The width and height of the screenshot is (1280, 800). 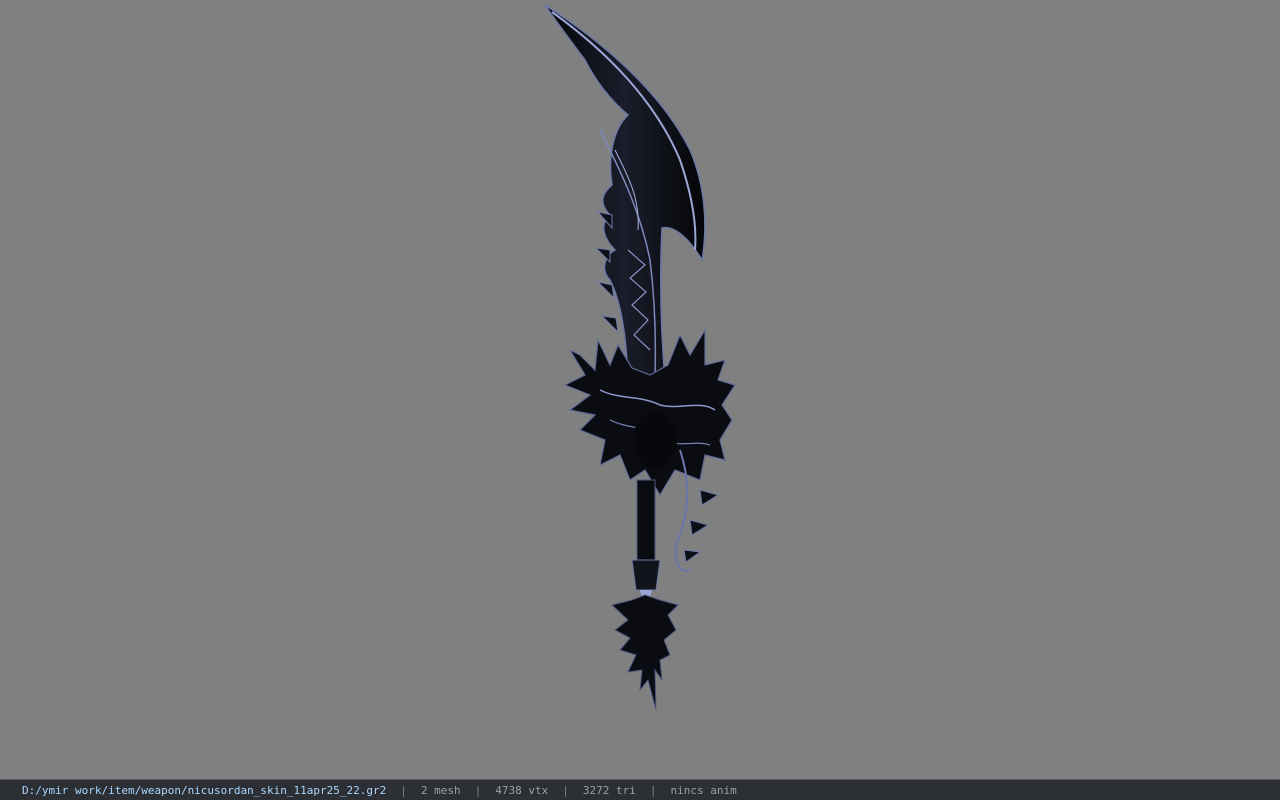 What do you see at coordinates (625, 192) in the screenshot?
I see `blade-shape` at bounding box center [625, 192].